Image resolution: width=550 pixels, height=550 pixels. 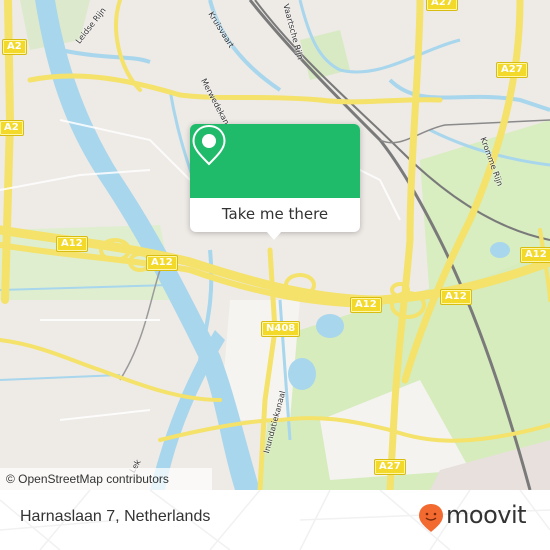 I want to click on map-pin-icon, so click(x=209, y=145).